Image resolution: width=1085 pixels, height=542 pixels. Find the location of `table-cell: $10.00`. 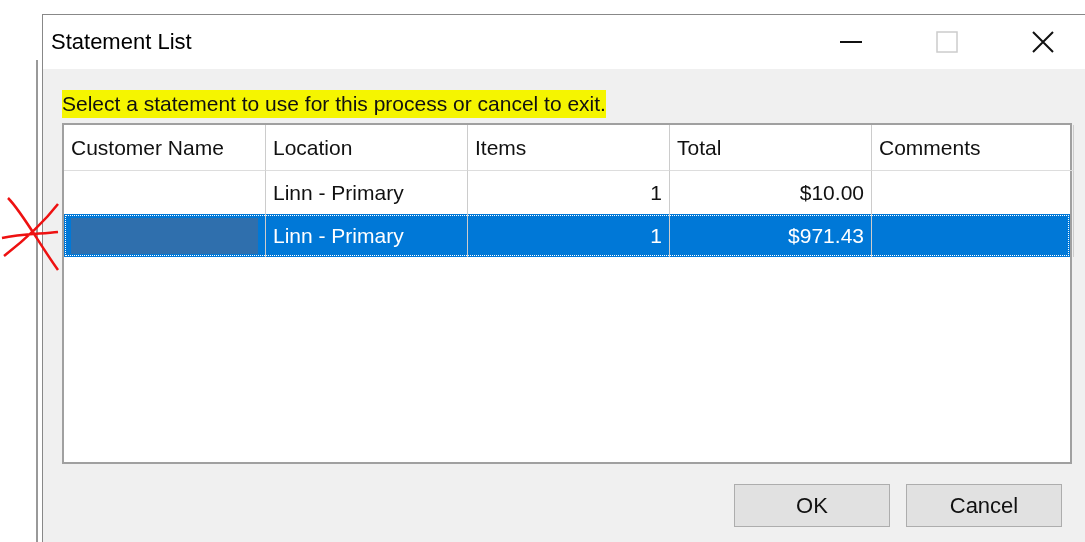

table-cell: $10.00 is located at coordinates (831, 192).